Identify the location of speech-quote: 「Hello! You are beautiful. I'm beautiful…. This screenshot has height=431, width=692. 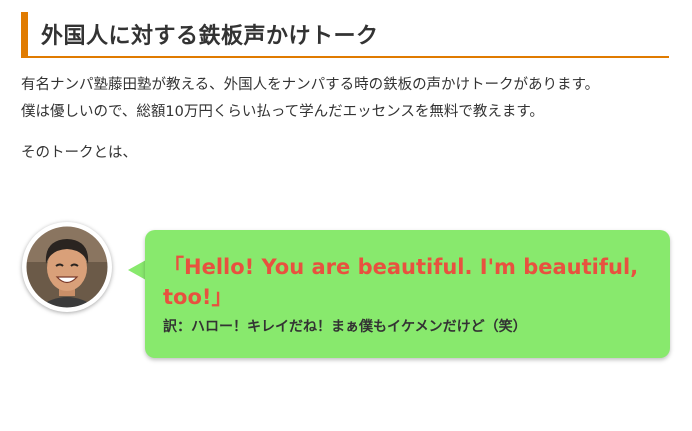
(401, 282).